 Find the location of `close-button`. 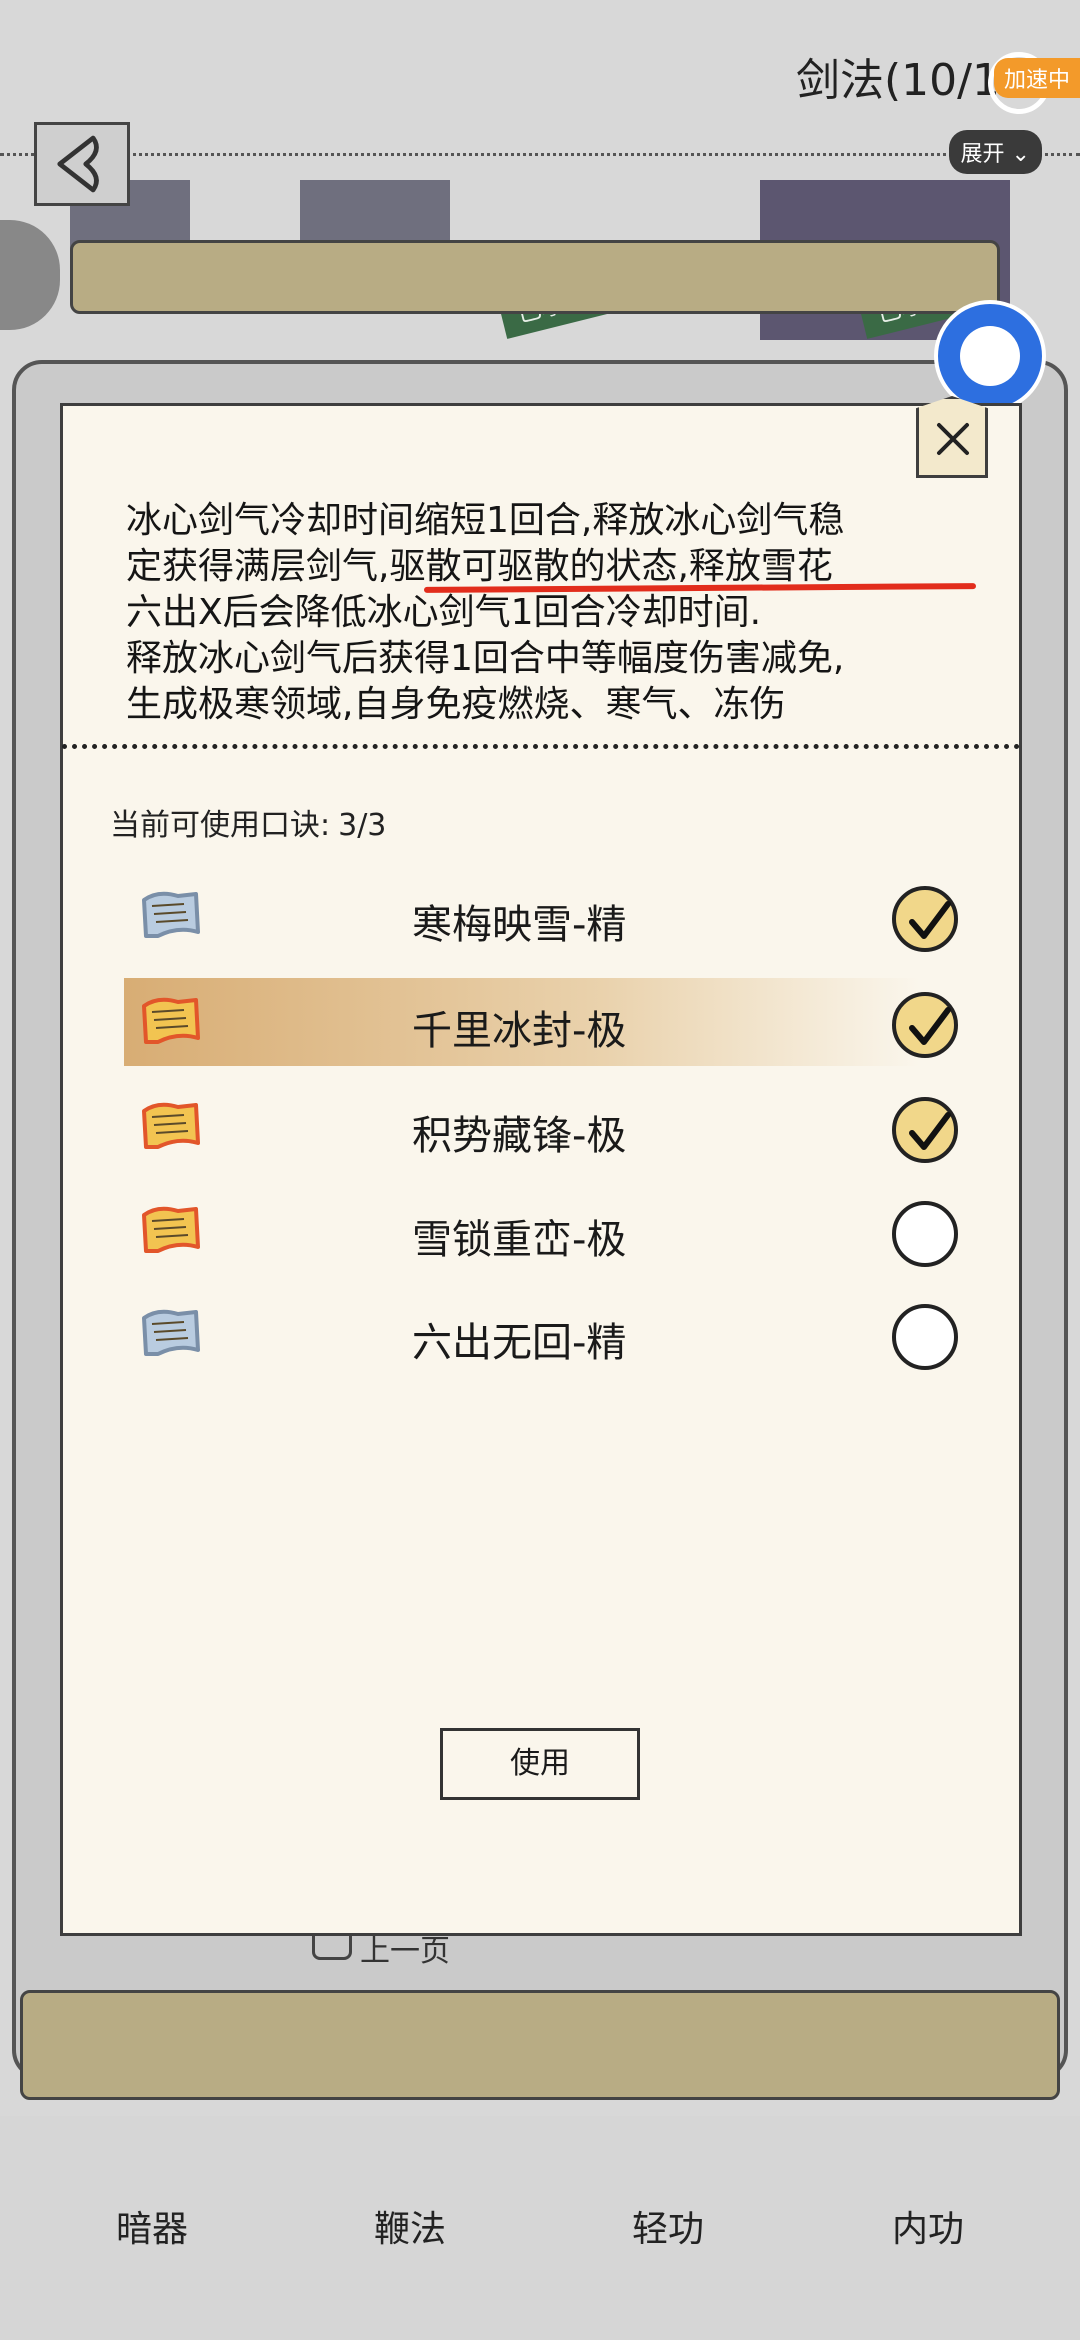

close-button is located at coordinates (952, 437).